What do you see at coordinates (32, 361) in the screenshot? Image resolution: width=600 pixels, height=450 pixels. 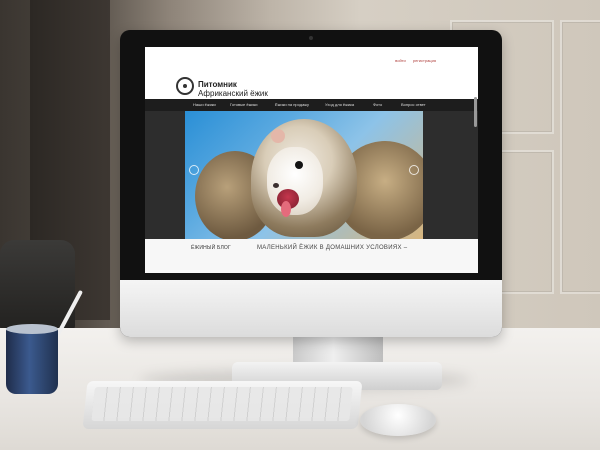 I see `blue-cup` at bounding box center [32, 361].